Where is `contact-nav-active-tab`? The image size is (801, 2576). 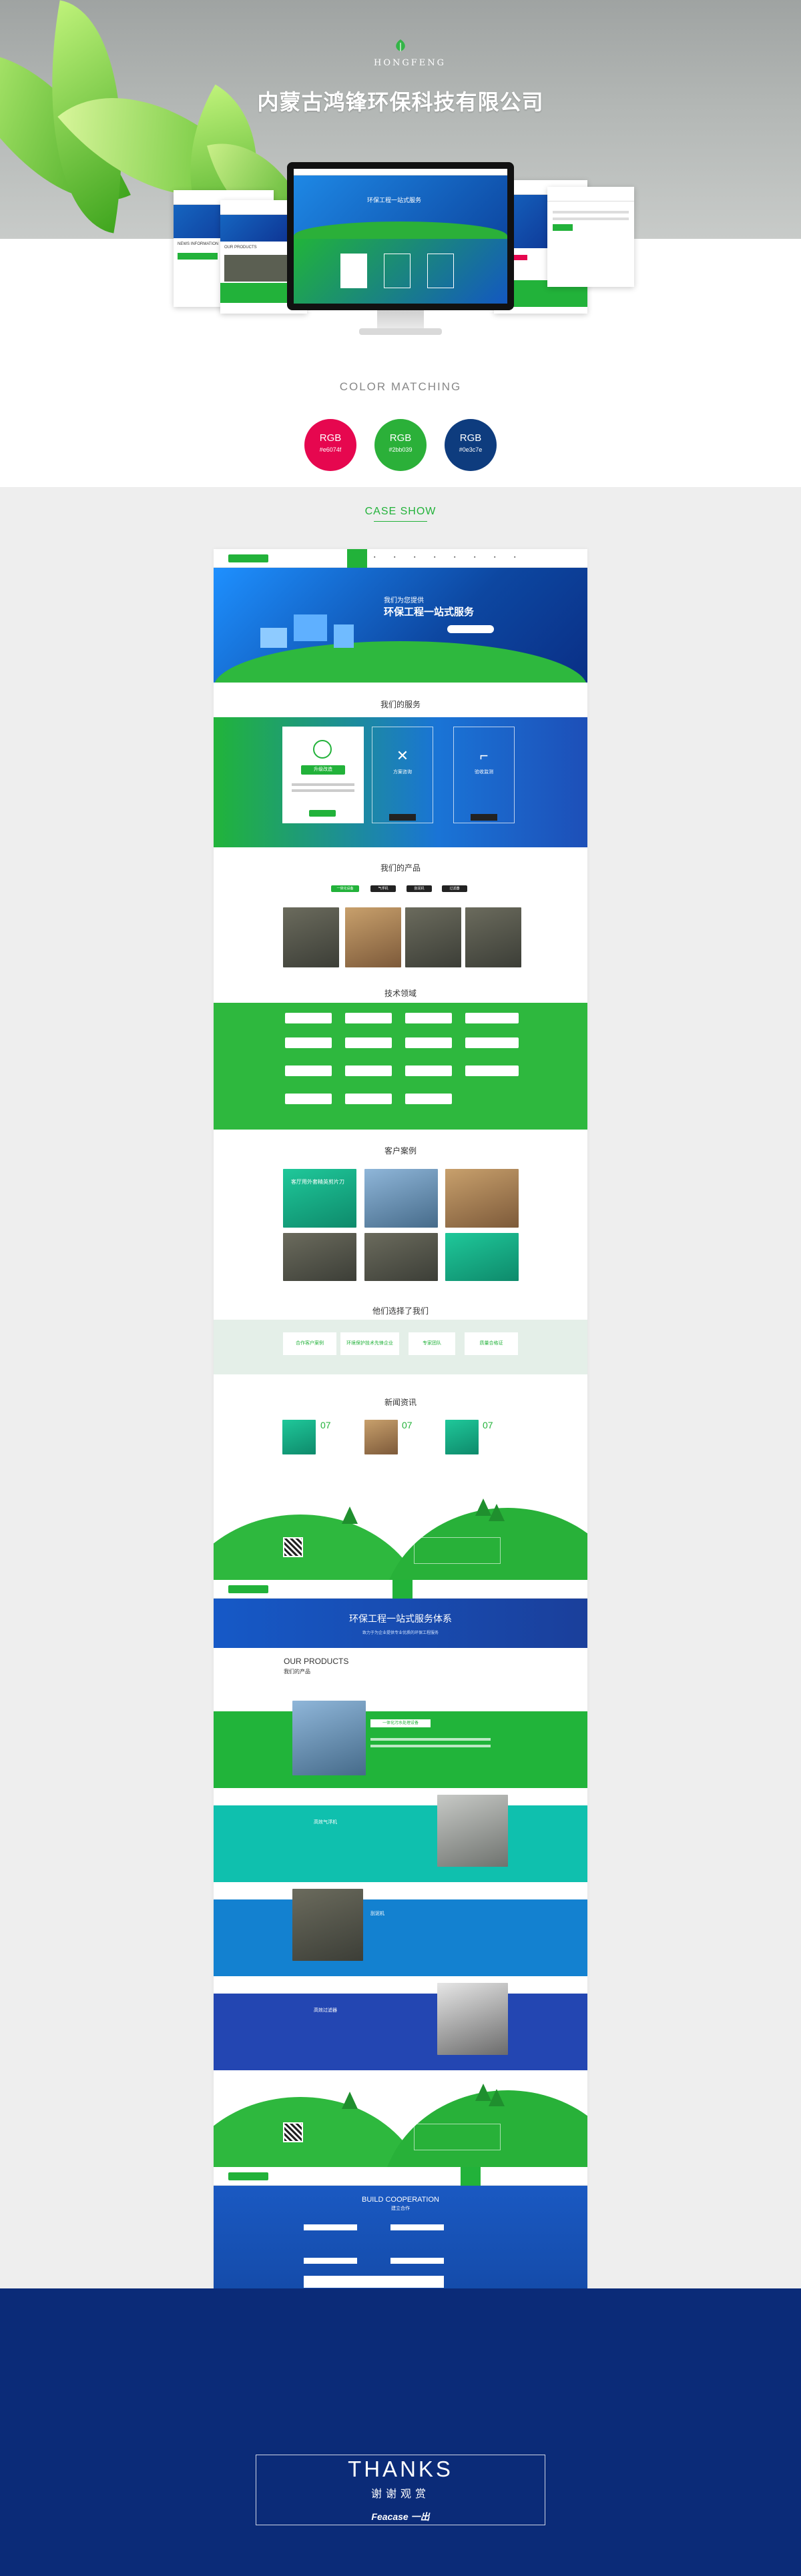
contact-nav-active-tab is located at coordinates (471, 2176).